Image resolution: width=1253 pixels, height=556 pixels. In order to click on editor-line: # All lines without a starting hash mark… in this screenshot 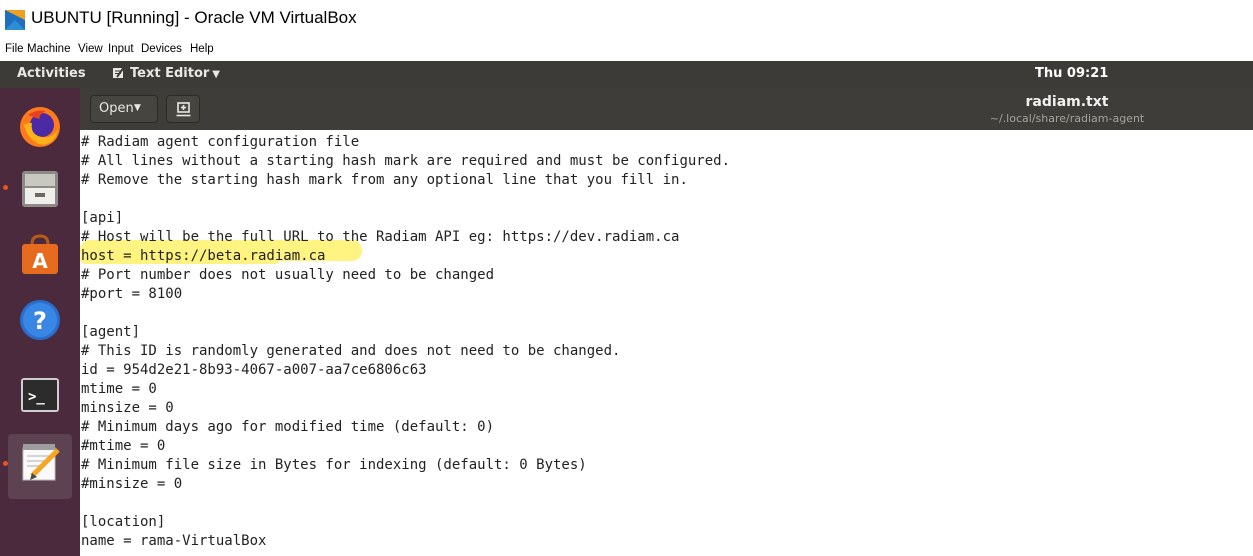, I will do `click(405, 161)`.